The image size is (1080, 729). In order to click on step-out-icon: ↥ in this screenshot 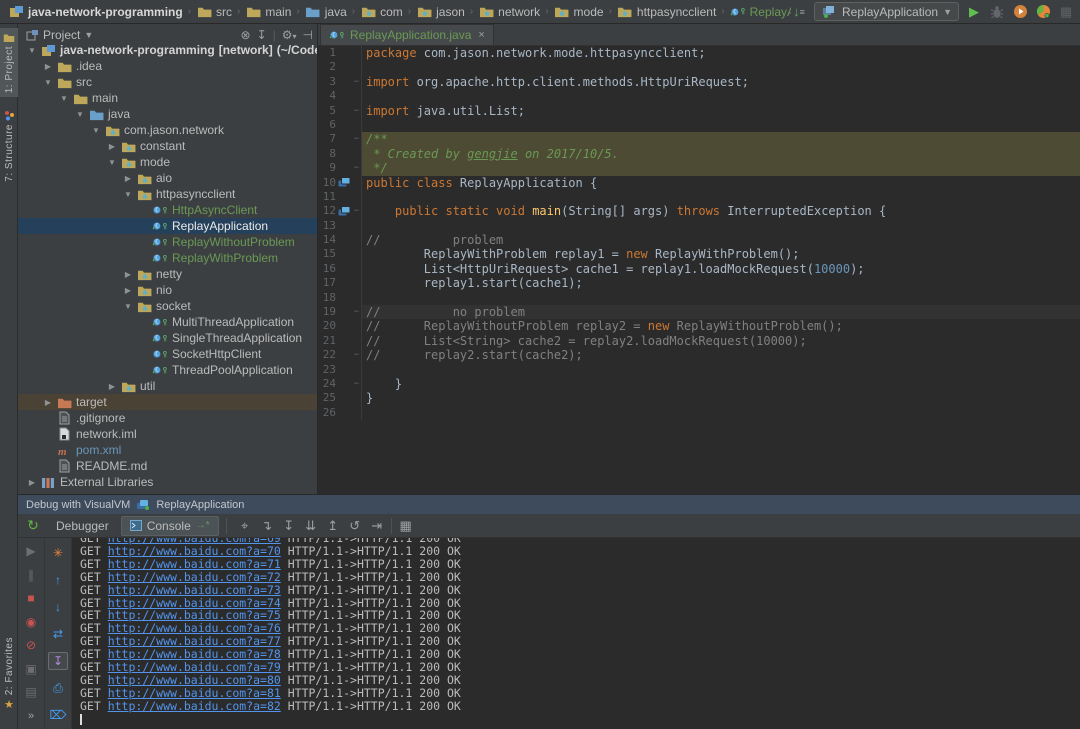, I will do `click(333, 526)`.